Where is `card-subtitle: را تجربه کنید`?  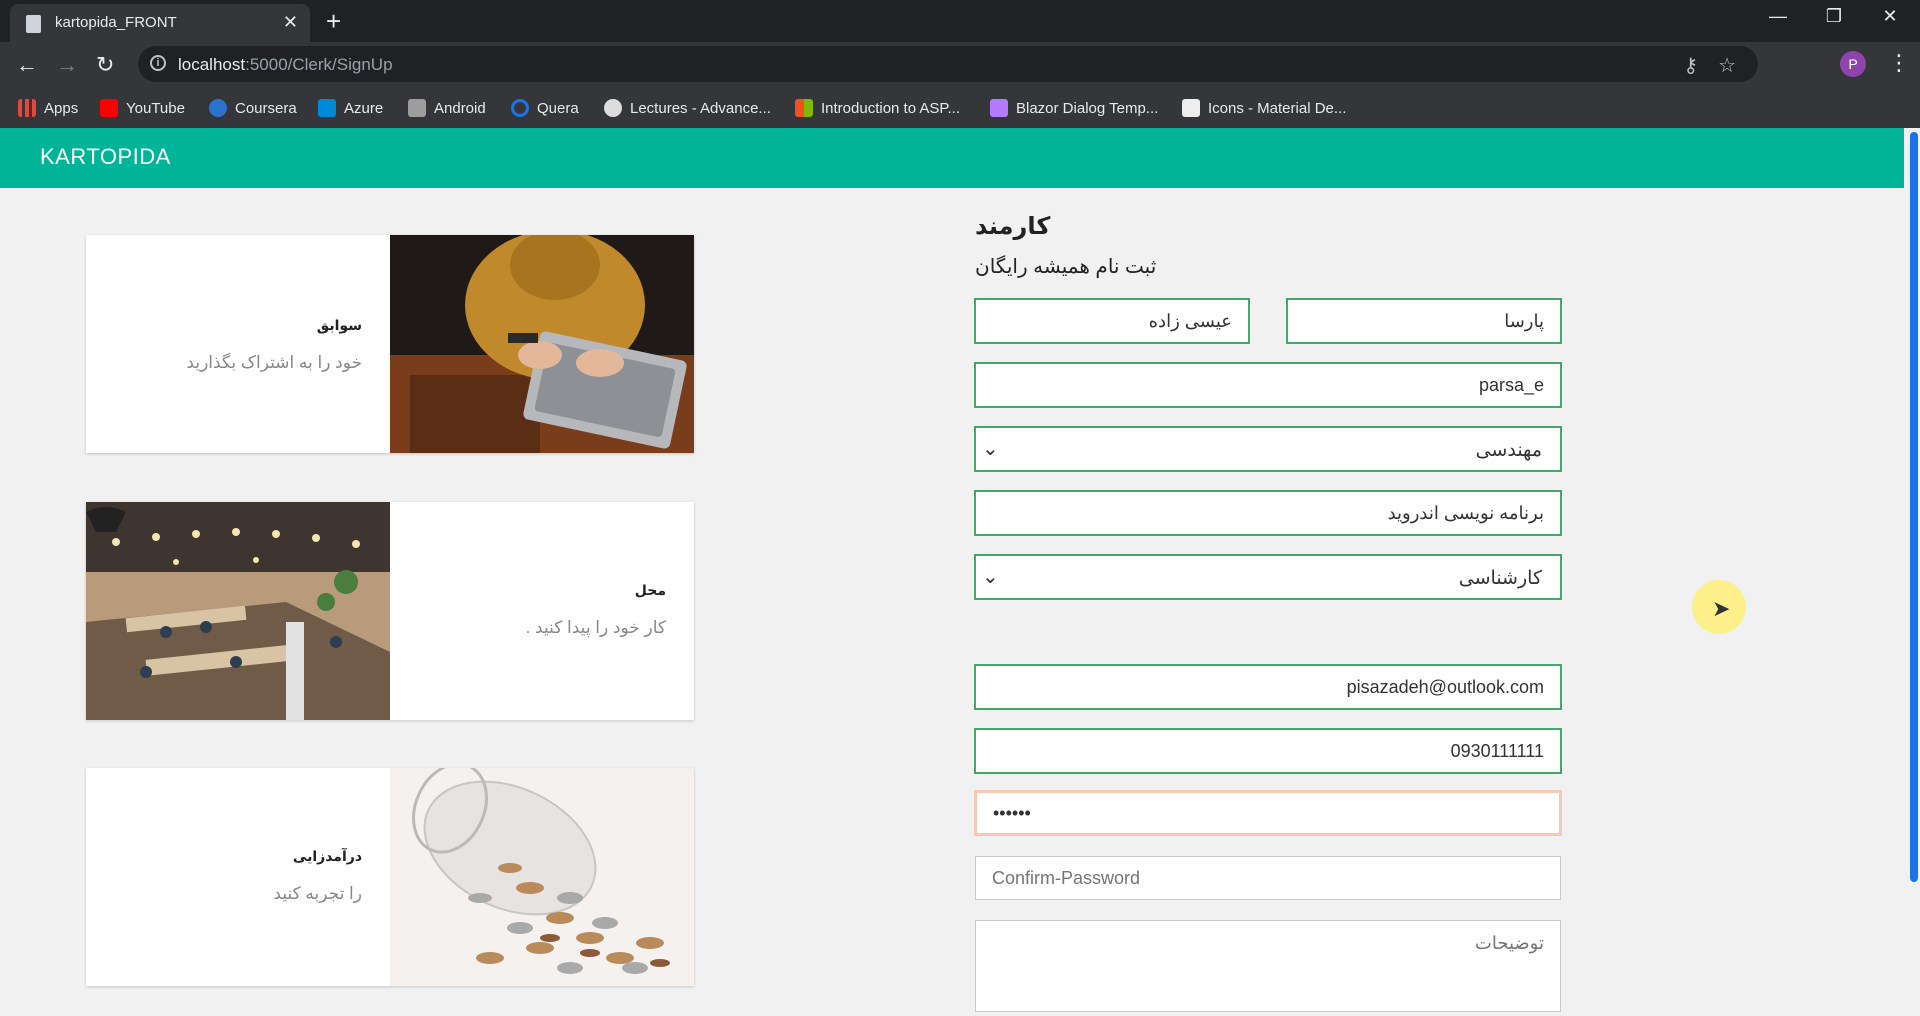 card-subtitle: را تجربه کنید is located at coordinates (317, 893).